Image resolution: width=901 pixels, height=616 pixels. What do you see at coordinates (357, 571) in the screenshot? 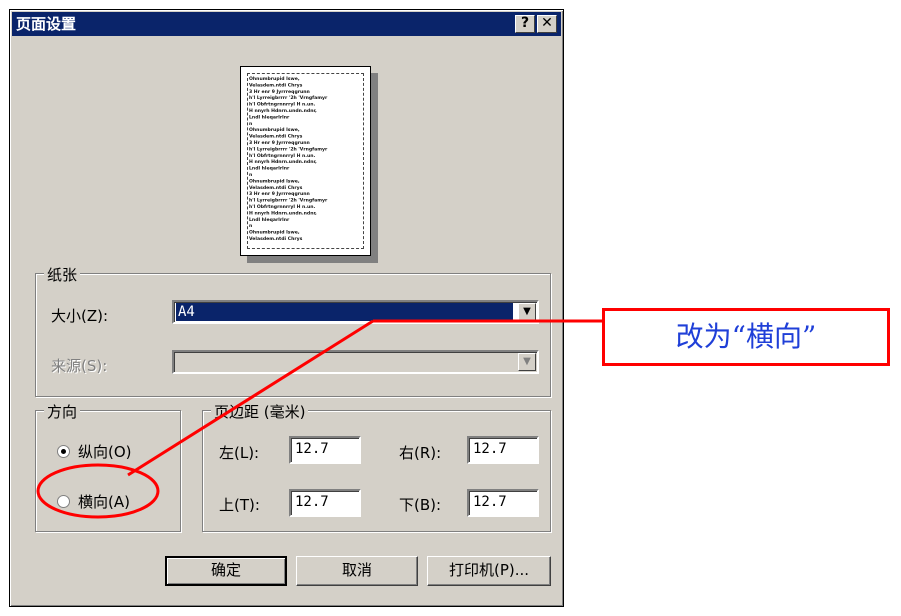
I see `cancel-button: 取消` at bounding box center [357, 571].